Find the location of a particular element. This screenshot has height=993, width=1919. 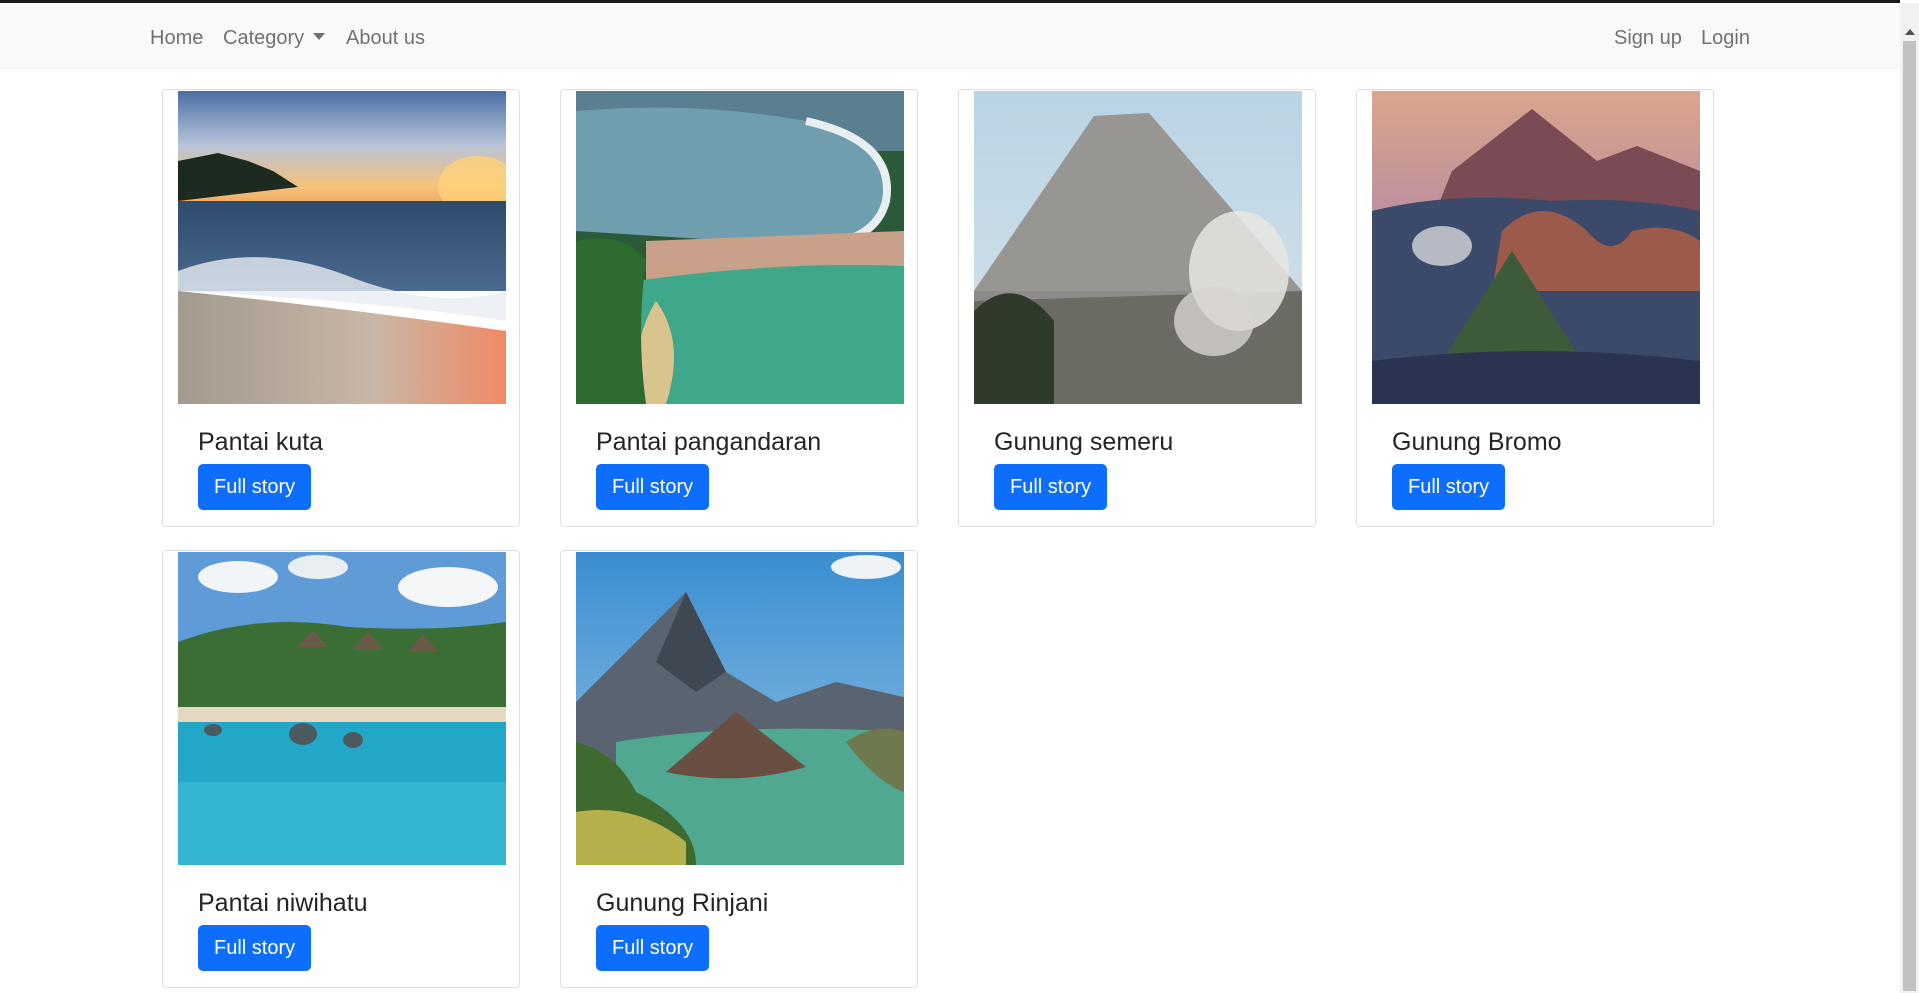

destination-card: Gunung semeru Full story is located at coordinates (1137, 308).